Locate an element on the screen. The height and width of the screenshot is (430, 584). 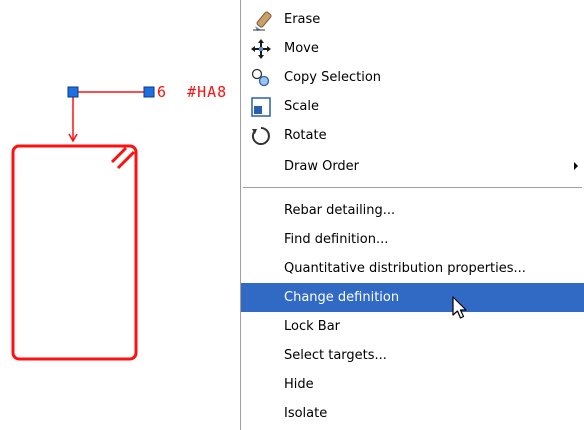
menu-item-label: Isolate is located at coordinates (306, 413).